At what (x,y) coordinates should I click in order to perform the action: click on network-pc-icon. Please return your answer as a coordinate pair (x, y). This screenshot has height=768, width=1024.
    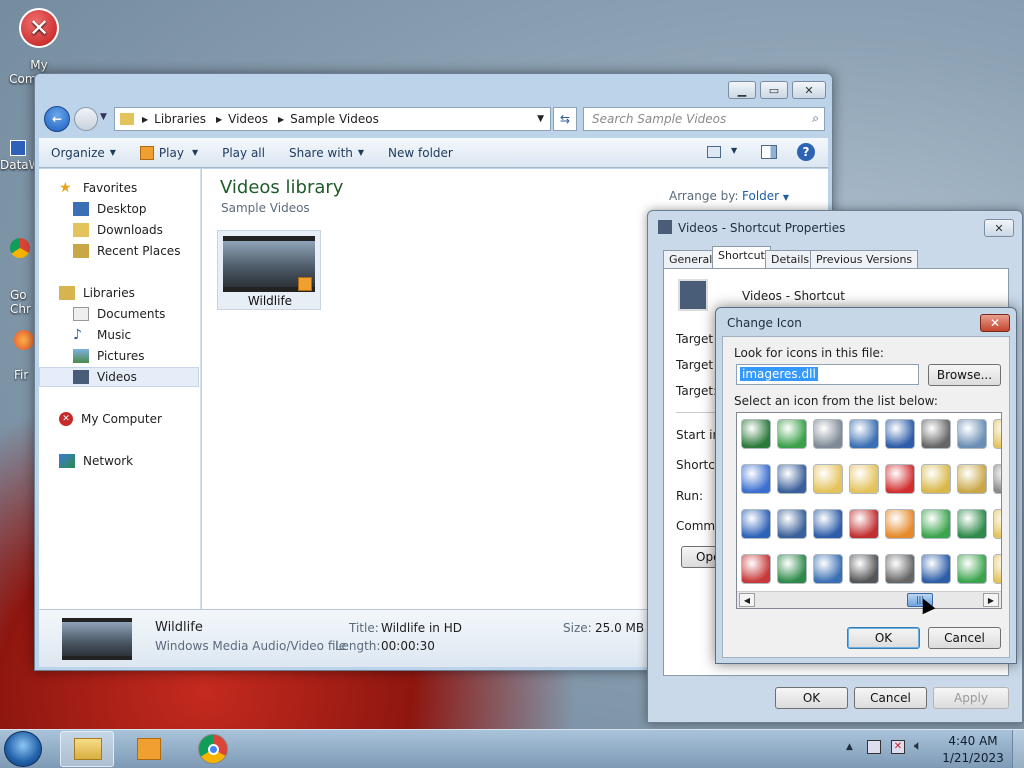
    Looking at the image, I should click on (756, 524).